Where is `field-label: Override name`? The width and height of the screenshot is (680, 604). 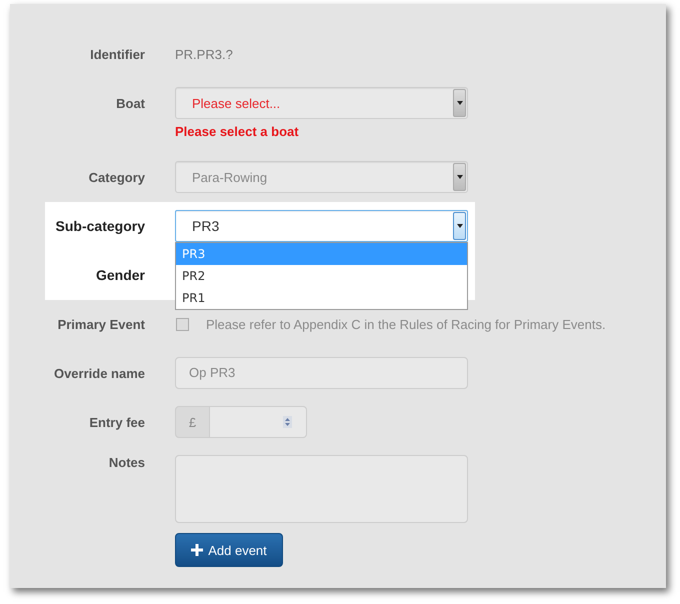 field-label: Override name is located at coordinates (98, 374).